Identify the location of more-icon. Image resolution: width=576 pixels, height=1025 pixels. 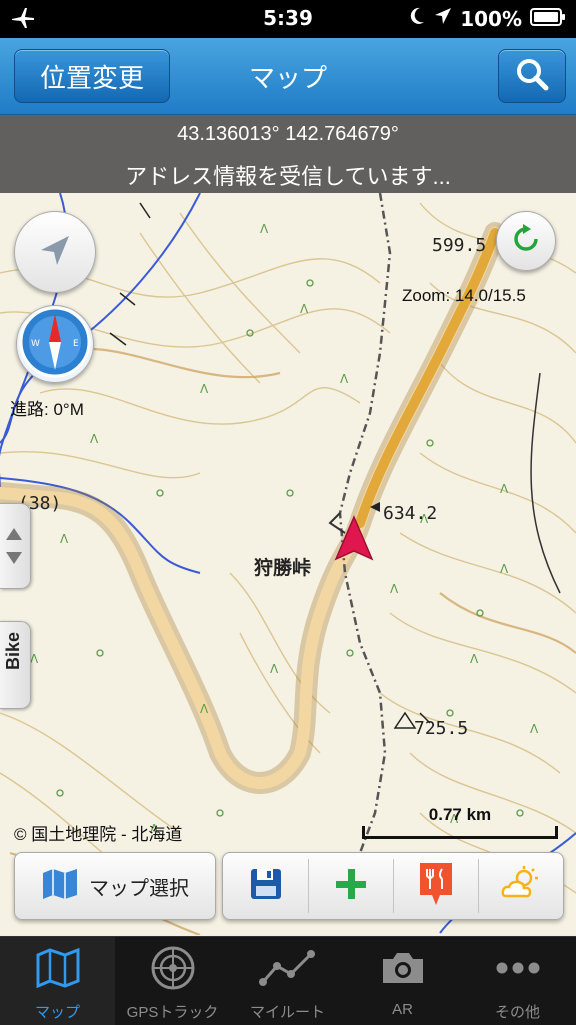
(518, 970).